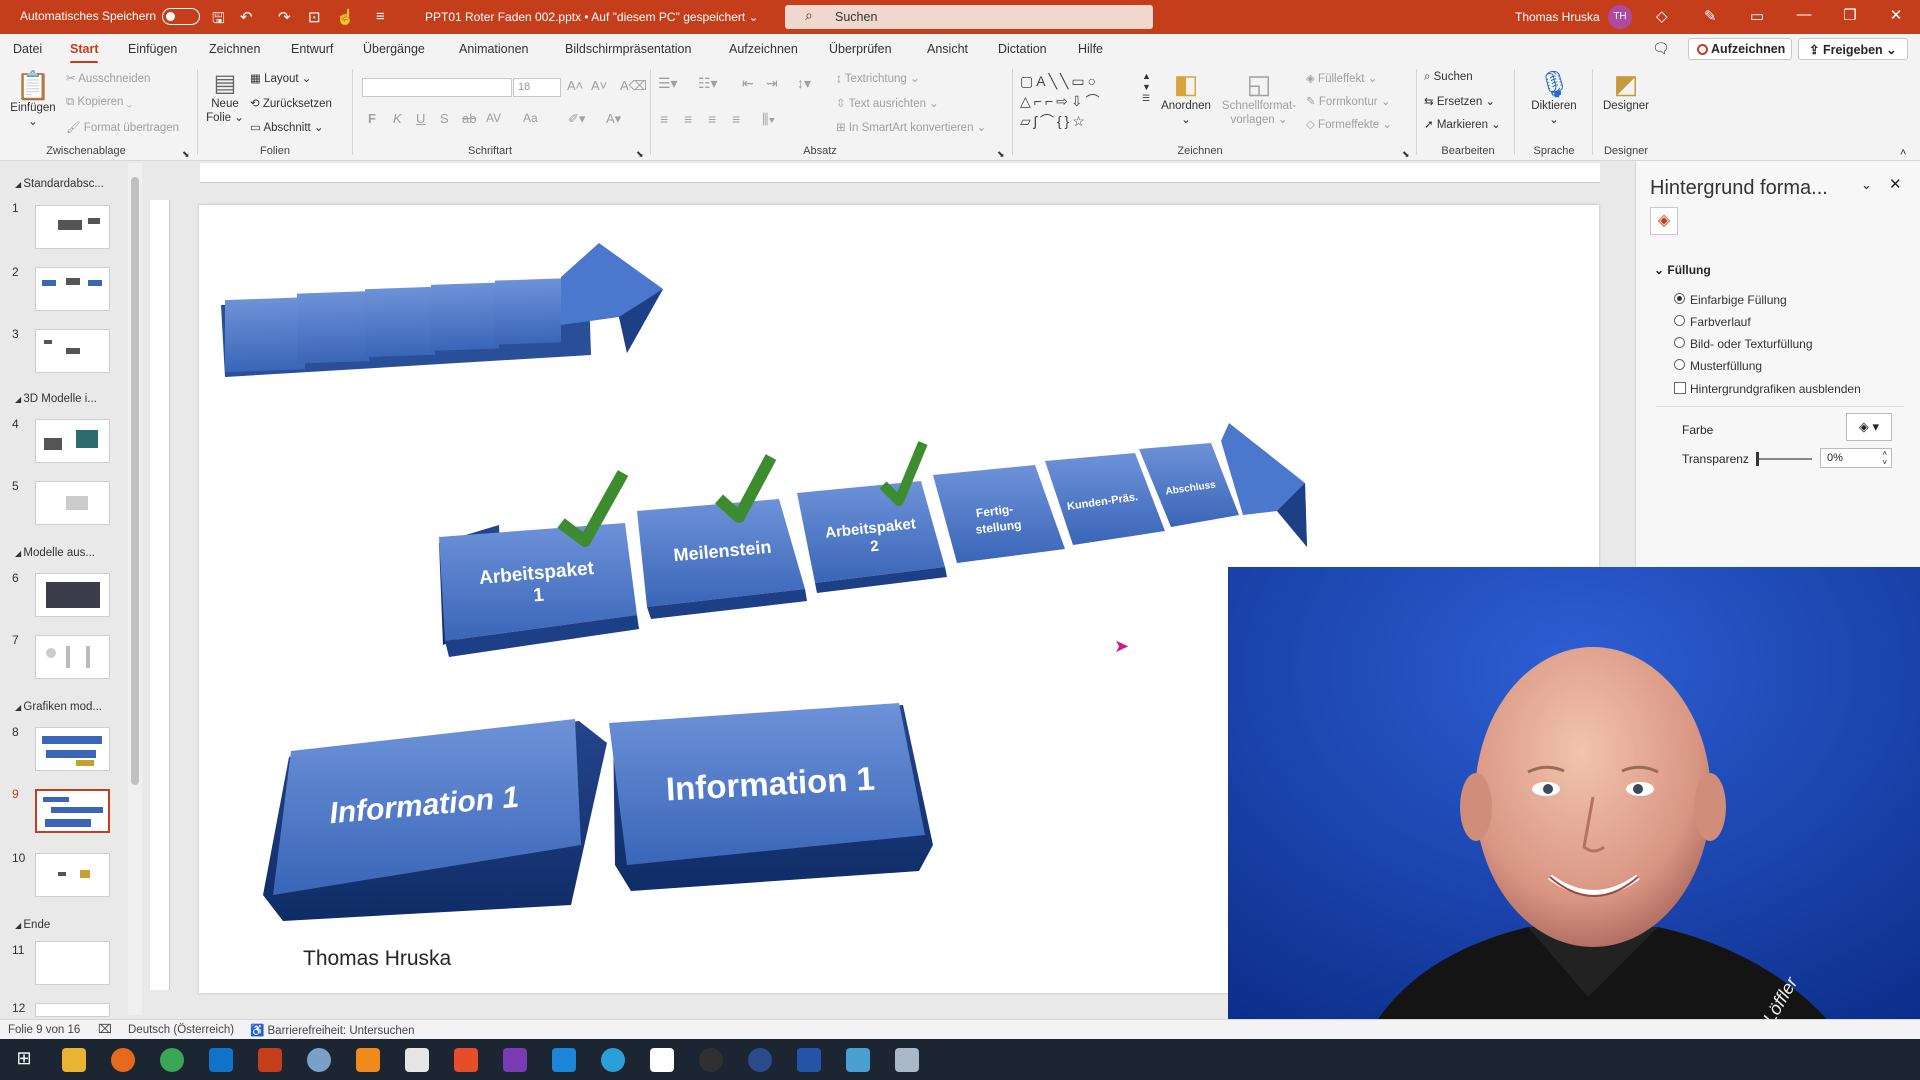  What do you see at coordinates (494, 49) in the screenshot?
I see `tab-animationen: Animationen` at bounding box center [494, 49].